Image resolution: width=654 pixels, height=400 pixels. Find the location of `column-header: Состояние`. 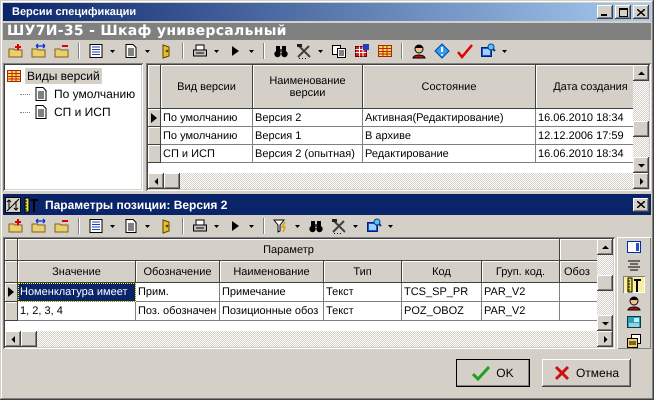

column-header: Состояние is located at coordinates (449, 87).